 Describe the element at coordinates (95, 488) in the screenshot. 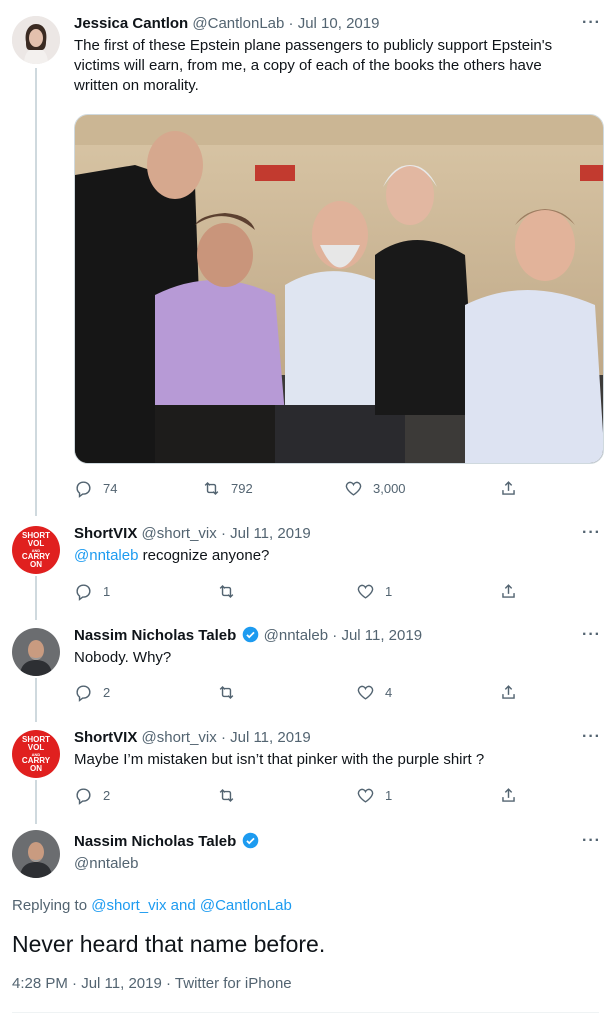

I see `reply-button: 74` at that location.